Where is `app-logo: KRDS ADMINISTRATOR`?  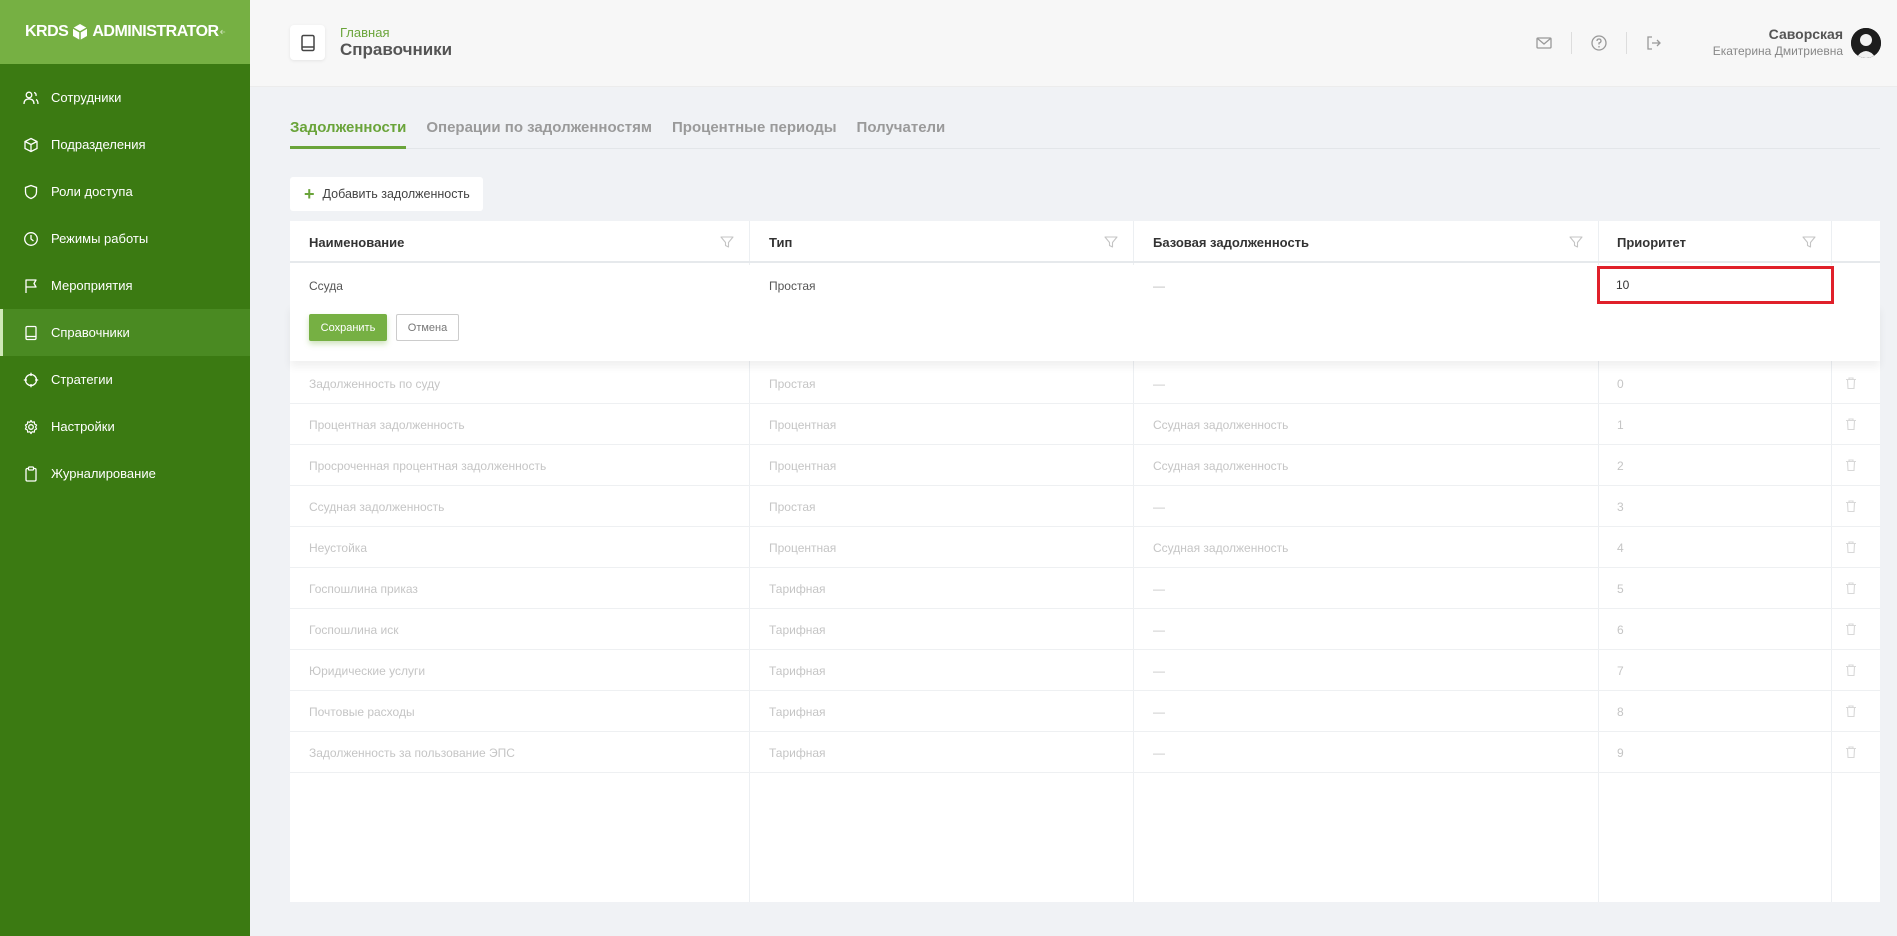 app-logo: KRDS ADMINISTRATOR is located at coordinates (122, 32).